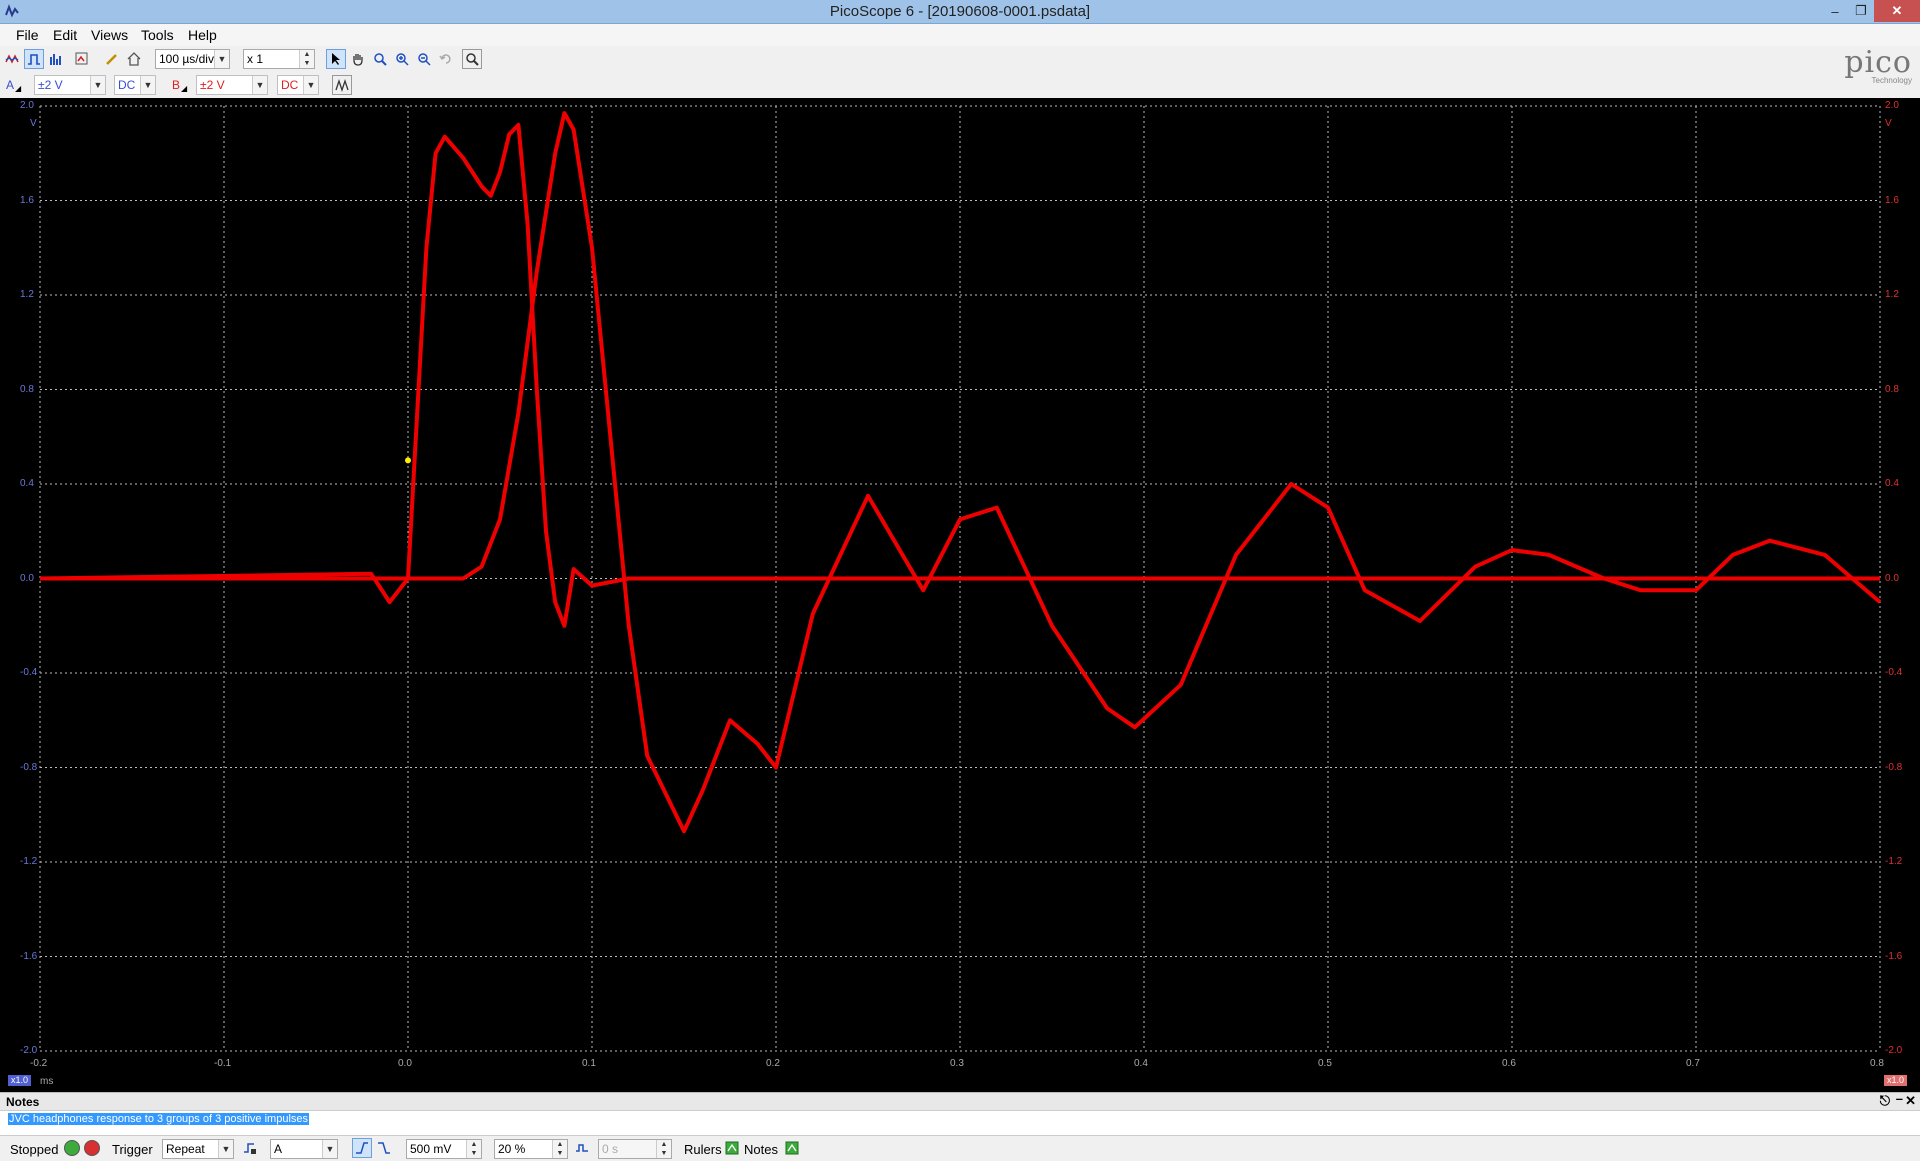 This screenshot has height=1161, width=1920. Describe the element at coordinates (1896, 1080) in the screenshot. I see `right-scale-badge: x1.0` at that location.